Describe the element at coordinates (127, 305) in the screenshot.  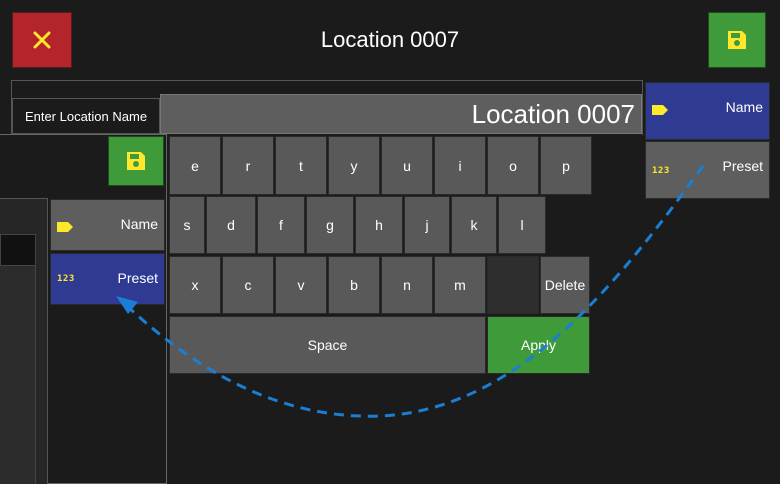
I see `arrowhead-icon` at that location.